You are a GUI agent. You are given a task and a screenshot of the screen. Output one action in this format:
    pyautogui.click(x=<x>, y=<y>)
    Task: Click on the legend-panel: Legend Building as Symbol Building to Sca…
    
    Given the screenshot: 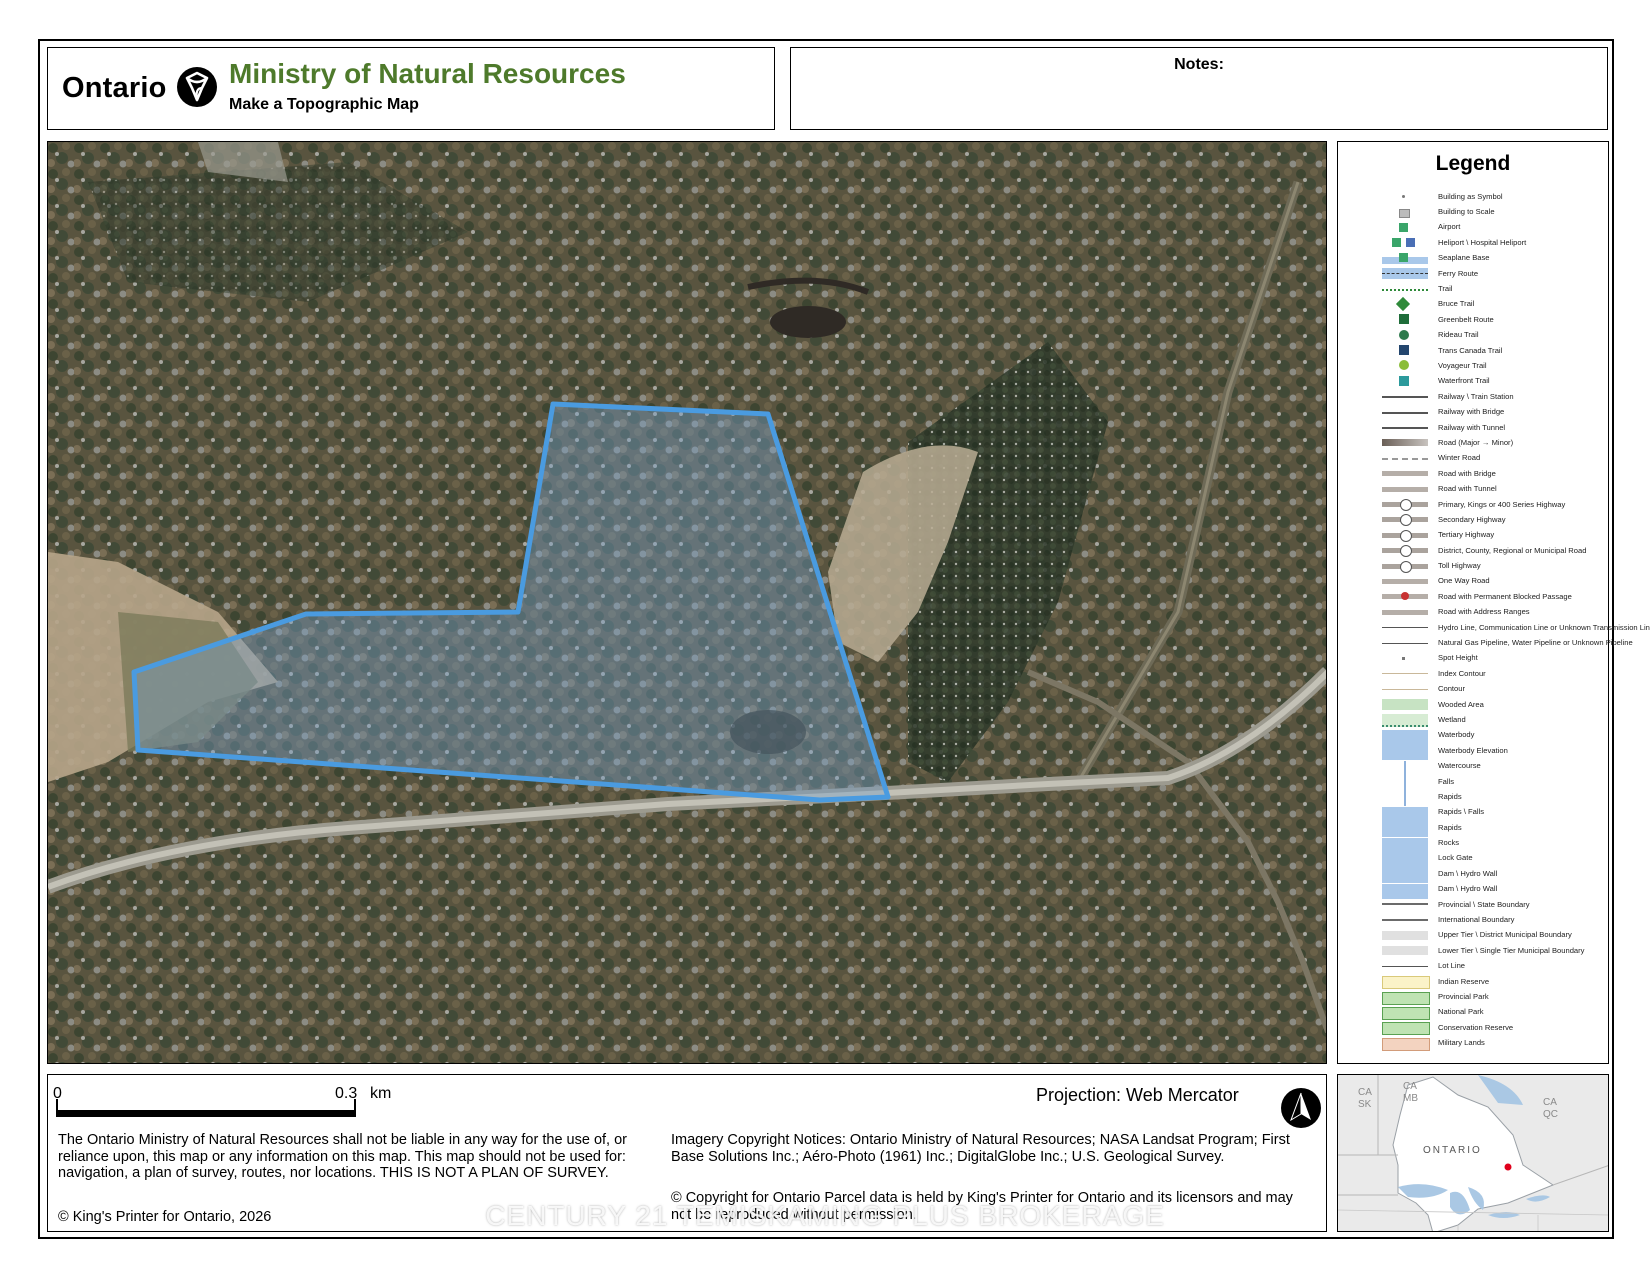 What is the action you would take?
    pyautogui.click(x=1493, y=602)
    